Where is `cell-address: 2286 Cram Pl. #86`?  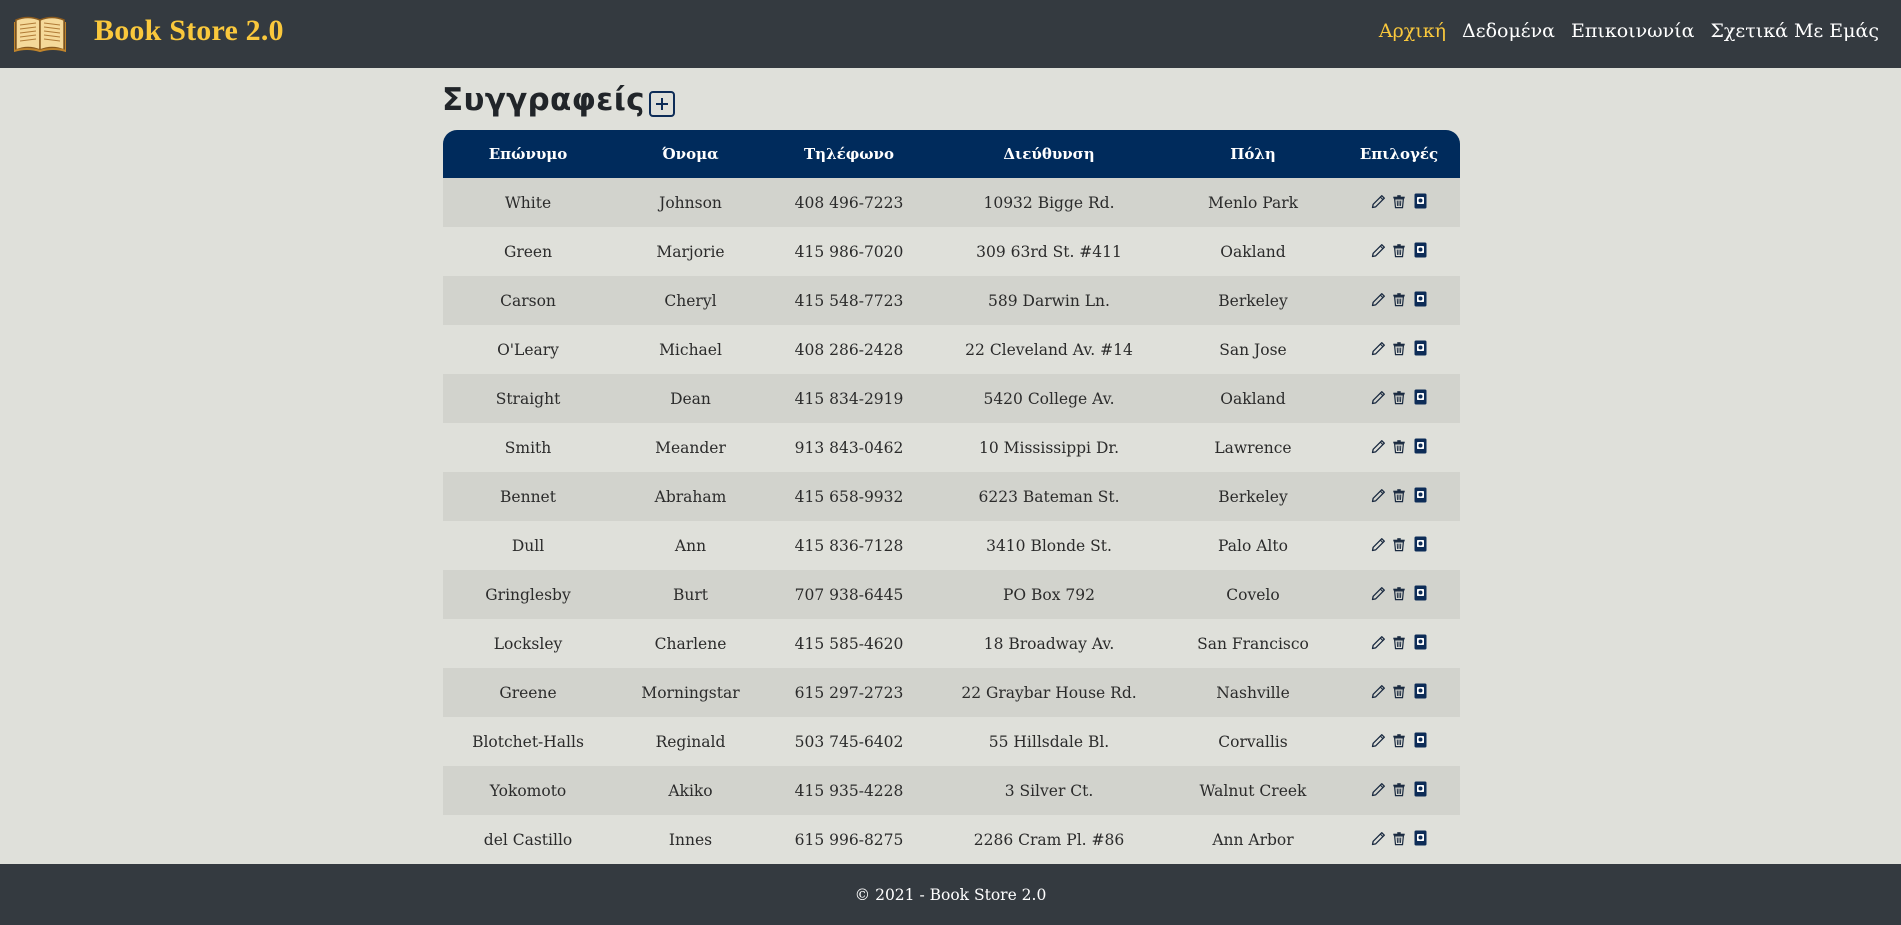
cell-address: 2286 Cram Pl. #86 is located at coordinates (1049, 839).